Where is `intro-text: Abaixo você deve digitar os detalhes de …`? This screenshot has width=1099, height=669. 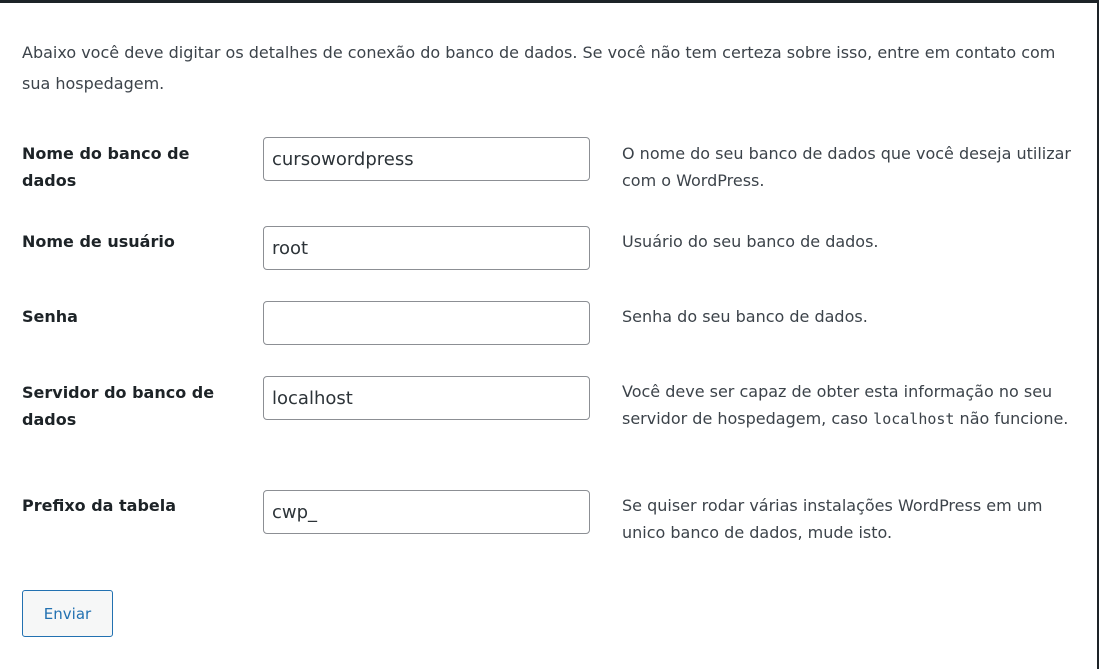 intro-text: Abaixo você deve digitar os detalhes de … is located at coordinates (539, 68).